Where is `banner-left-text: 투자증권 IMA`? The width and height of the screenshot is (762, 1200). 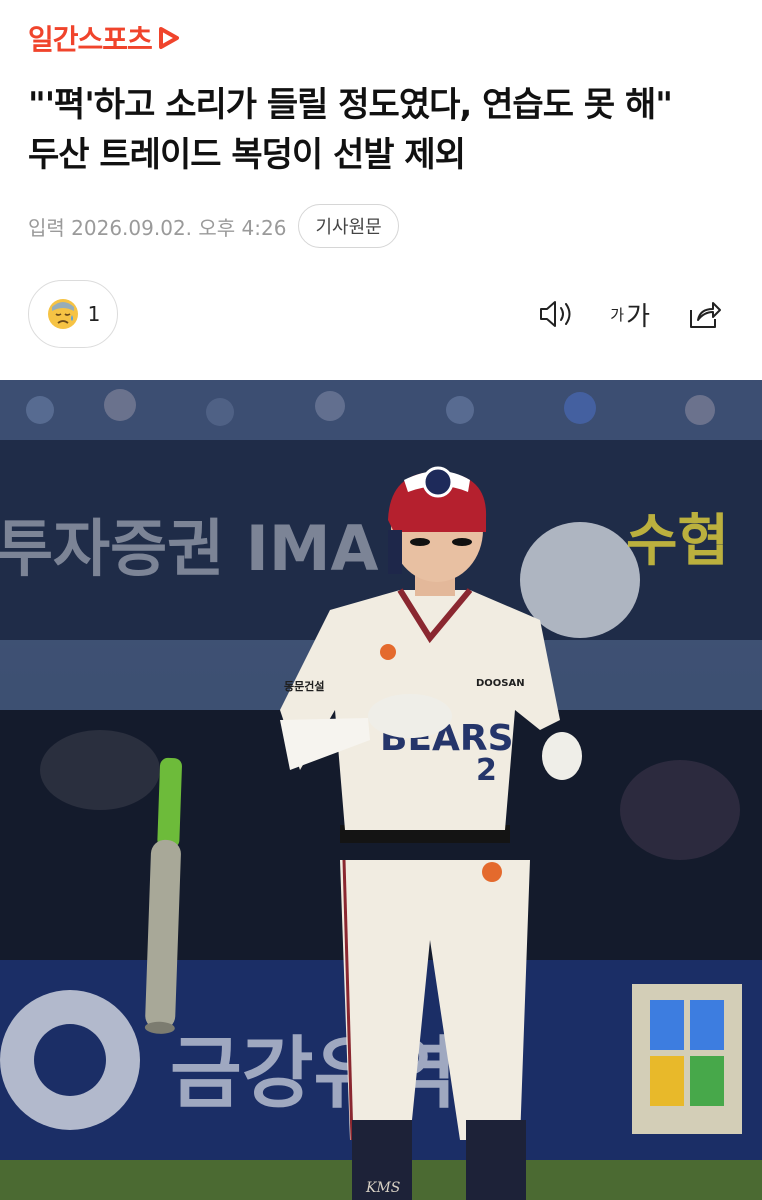 banner-left-text: 투자증권 IMA is located at coordinates (189, 548).